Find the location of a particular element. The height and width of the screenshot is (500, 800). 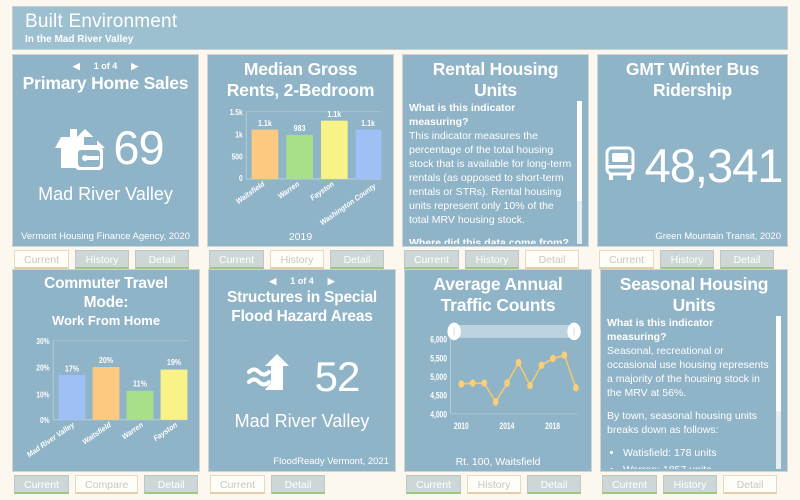

tab-history-gmt-winter-bus: History is located at coordinates (687, 259).